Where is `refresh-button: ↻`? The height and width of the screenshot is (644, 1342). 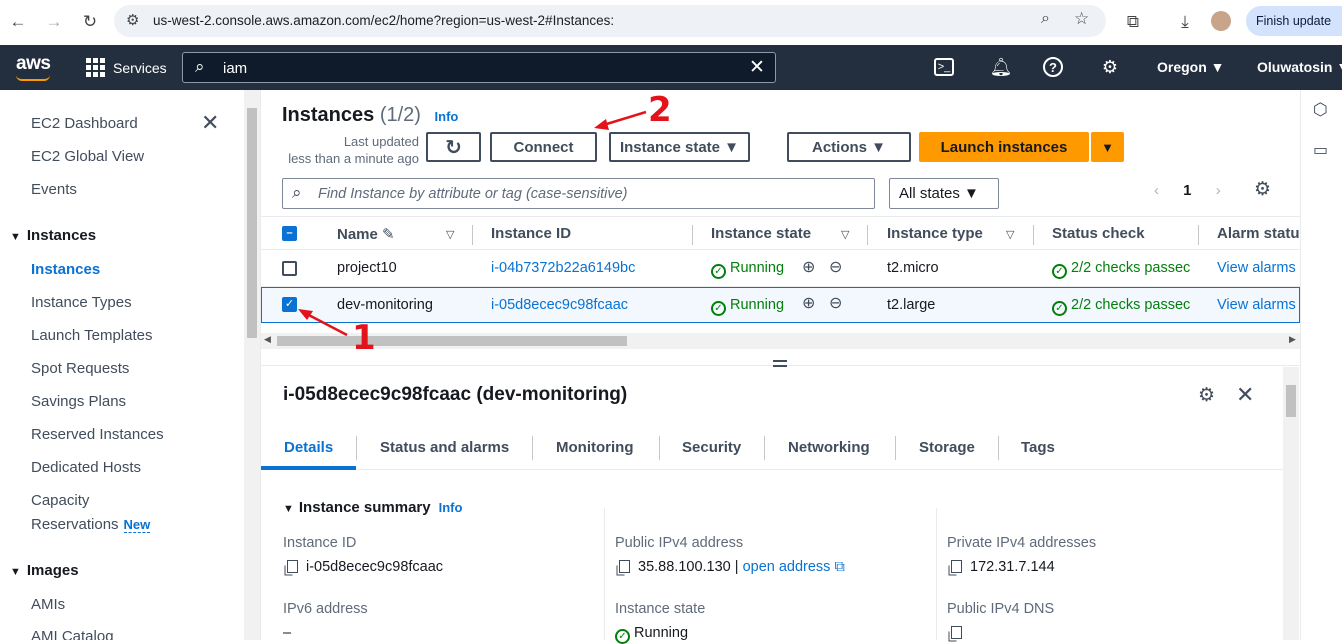
refresh-button: ↻ is located at coordinates (453, 147).